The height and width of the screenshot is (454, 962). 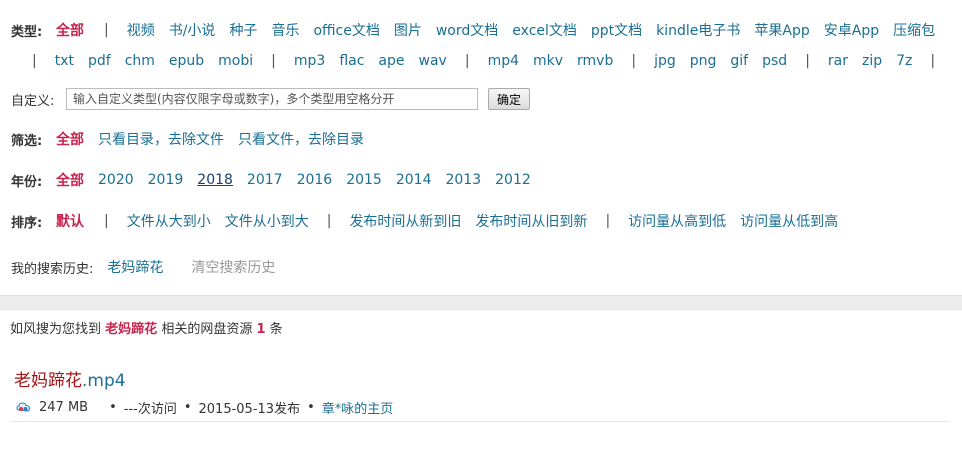 I want to click on ext-mp4: mp4, so click(x=503, y=61).